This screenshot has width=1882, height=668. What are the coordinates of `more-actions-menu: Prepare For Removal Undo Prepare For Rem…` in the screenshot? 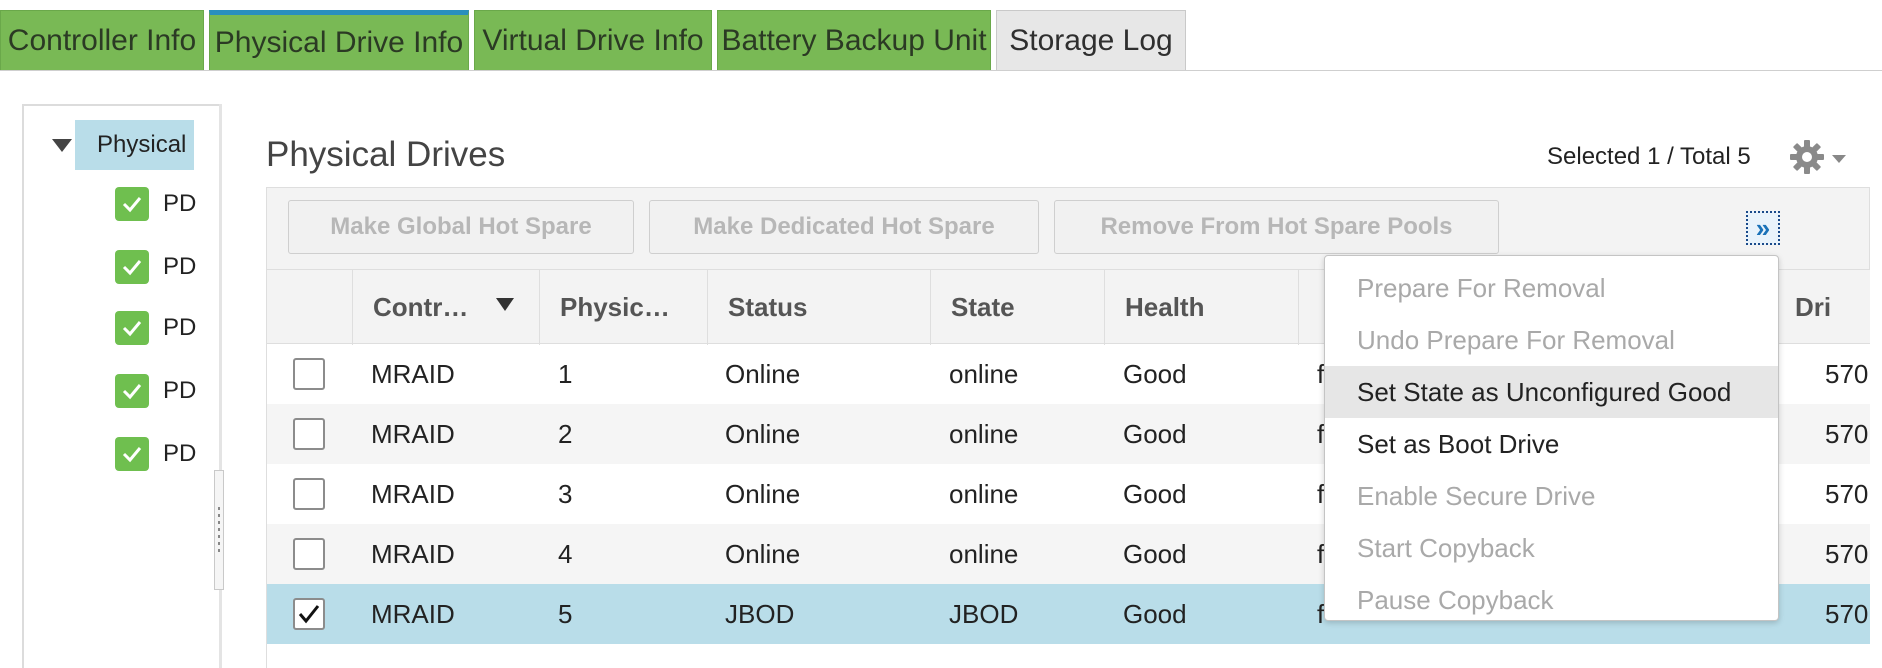 It's located at (1551, 438).